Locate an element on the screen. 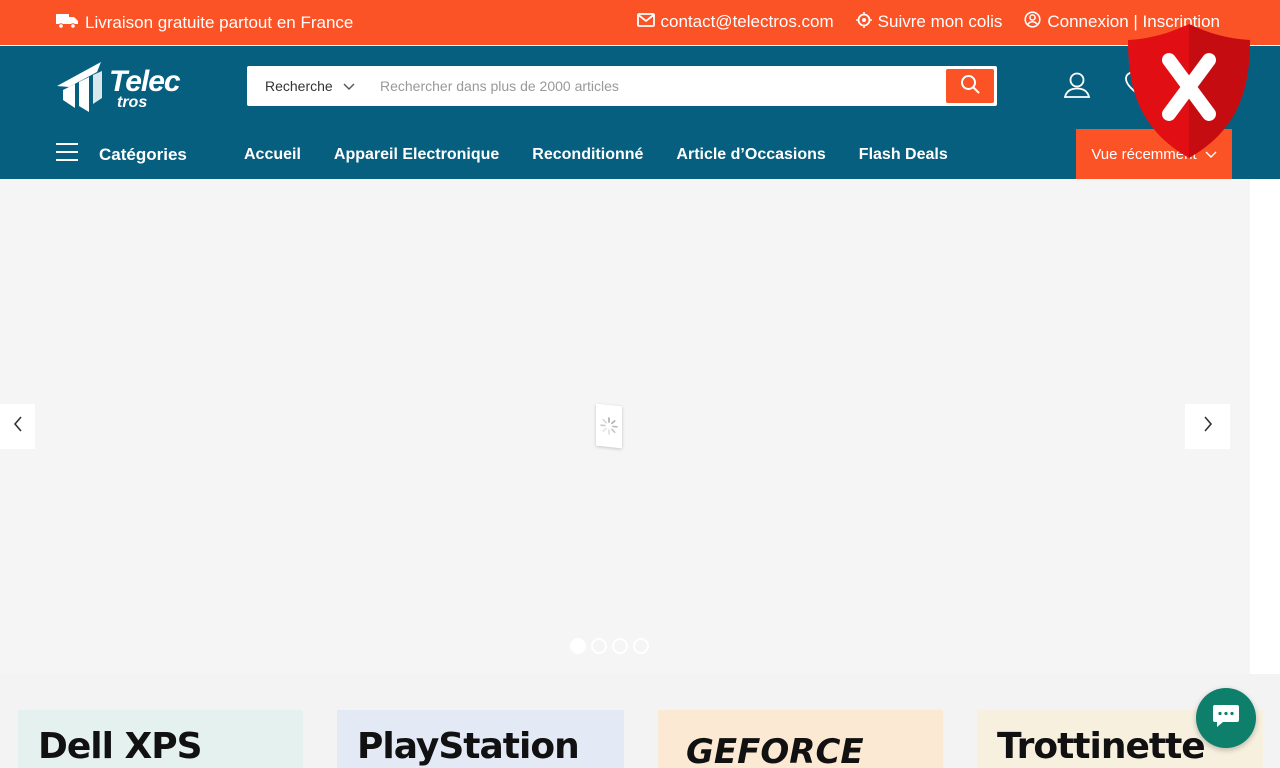 The width and height of the screenshot is (1280, 768). user-icon is located at coordinates (1077, 88).